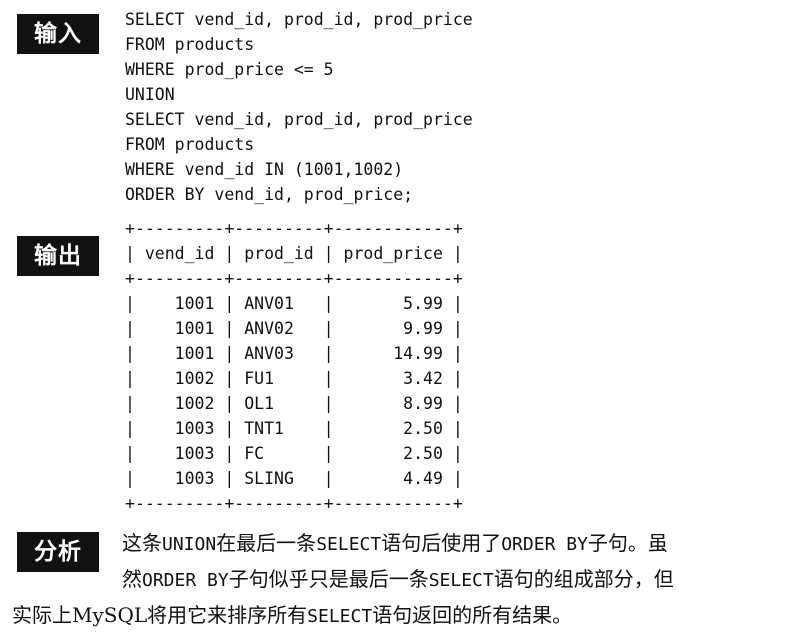 This screenshot has width=797, height=640. Describe the element at coordinates (58, 34) in the screenshot. I see `input-label: 输入` at that location.